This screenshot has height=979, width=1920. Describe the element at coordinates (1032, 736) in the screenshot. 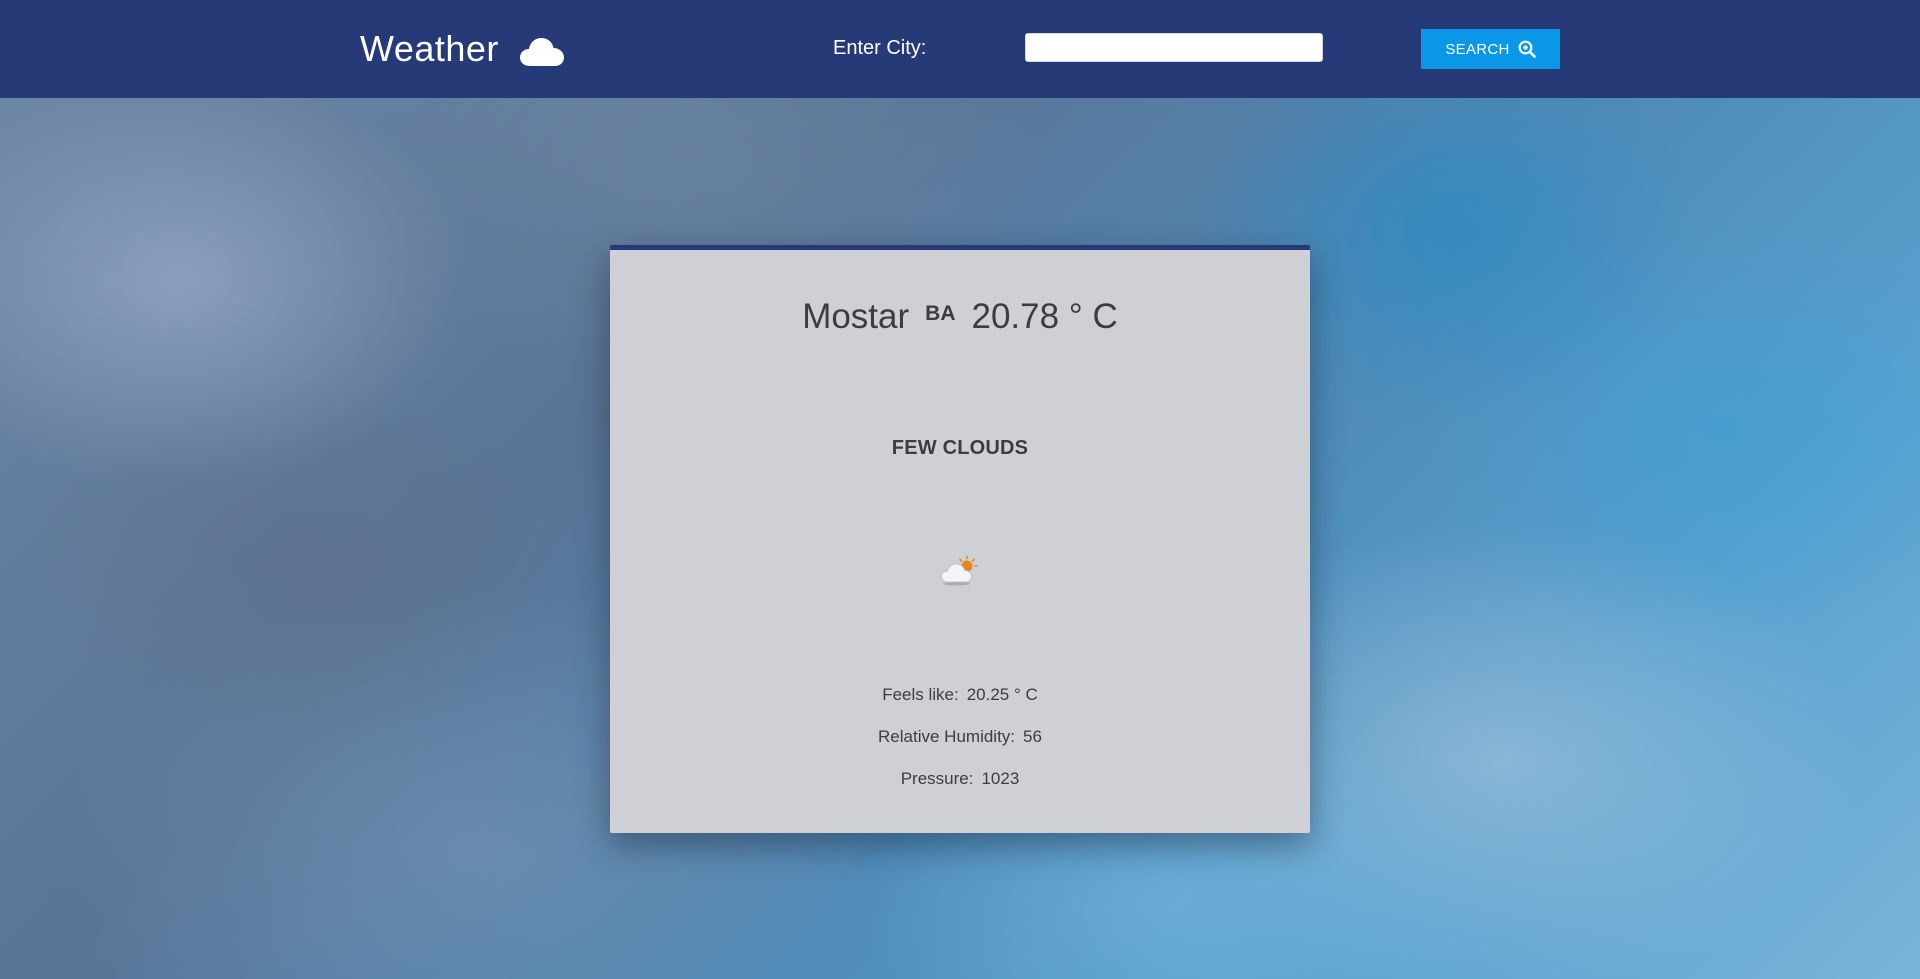

I see `humidity-value: 56` at that location.